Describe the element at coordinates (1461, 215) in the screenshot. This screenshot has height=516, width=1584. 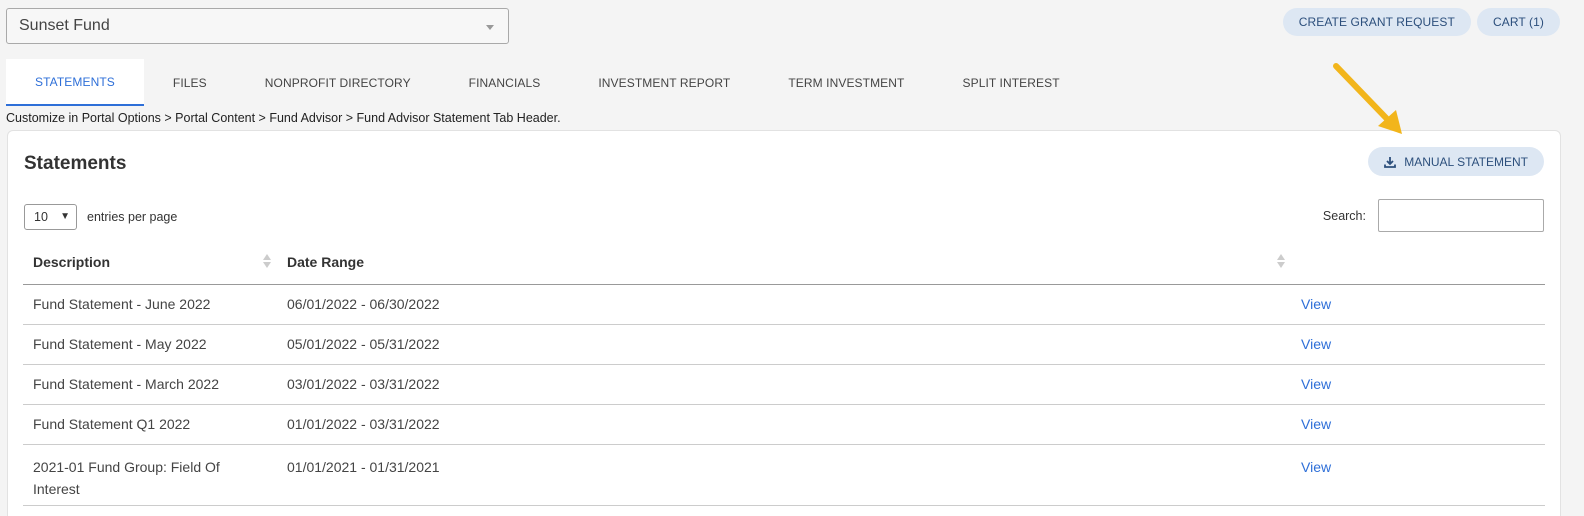
I see `search-input` at that location.